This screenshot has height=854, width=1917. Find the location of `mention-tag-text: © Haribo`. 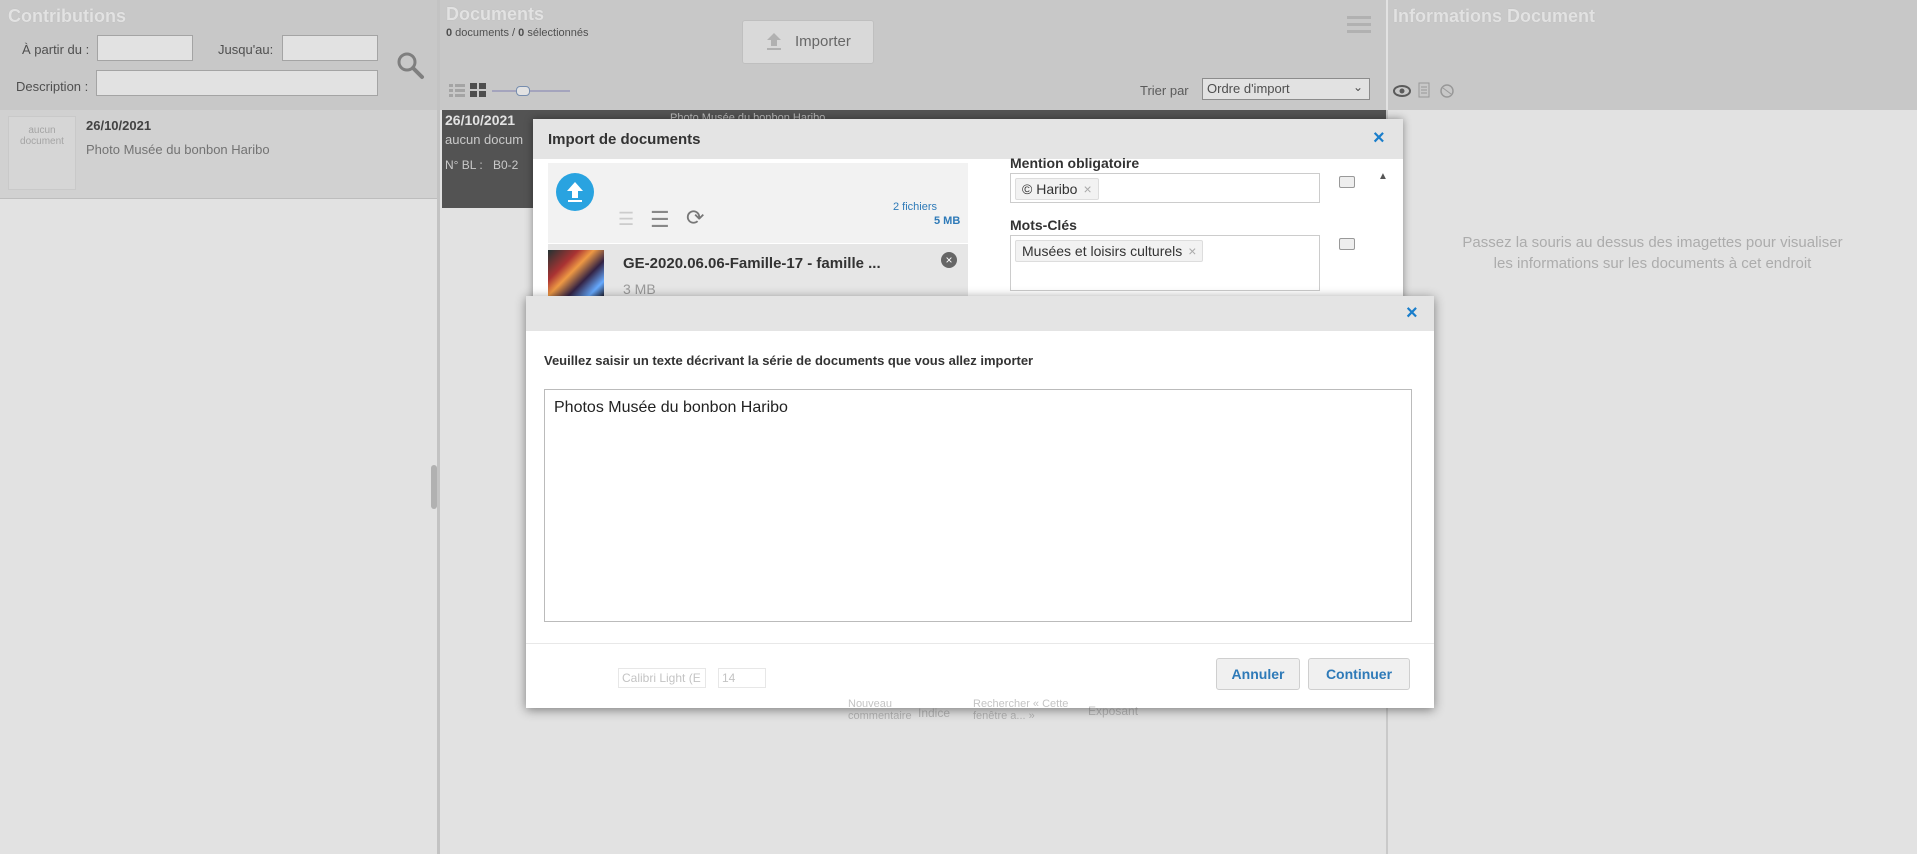

mention-tag-text: © Haribo is located at coordinates (1050, 189).